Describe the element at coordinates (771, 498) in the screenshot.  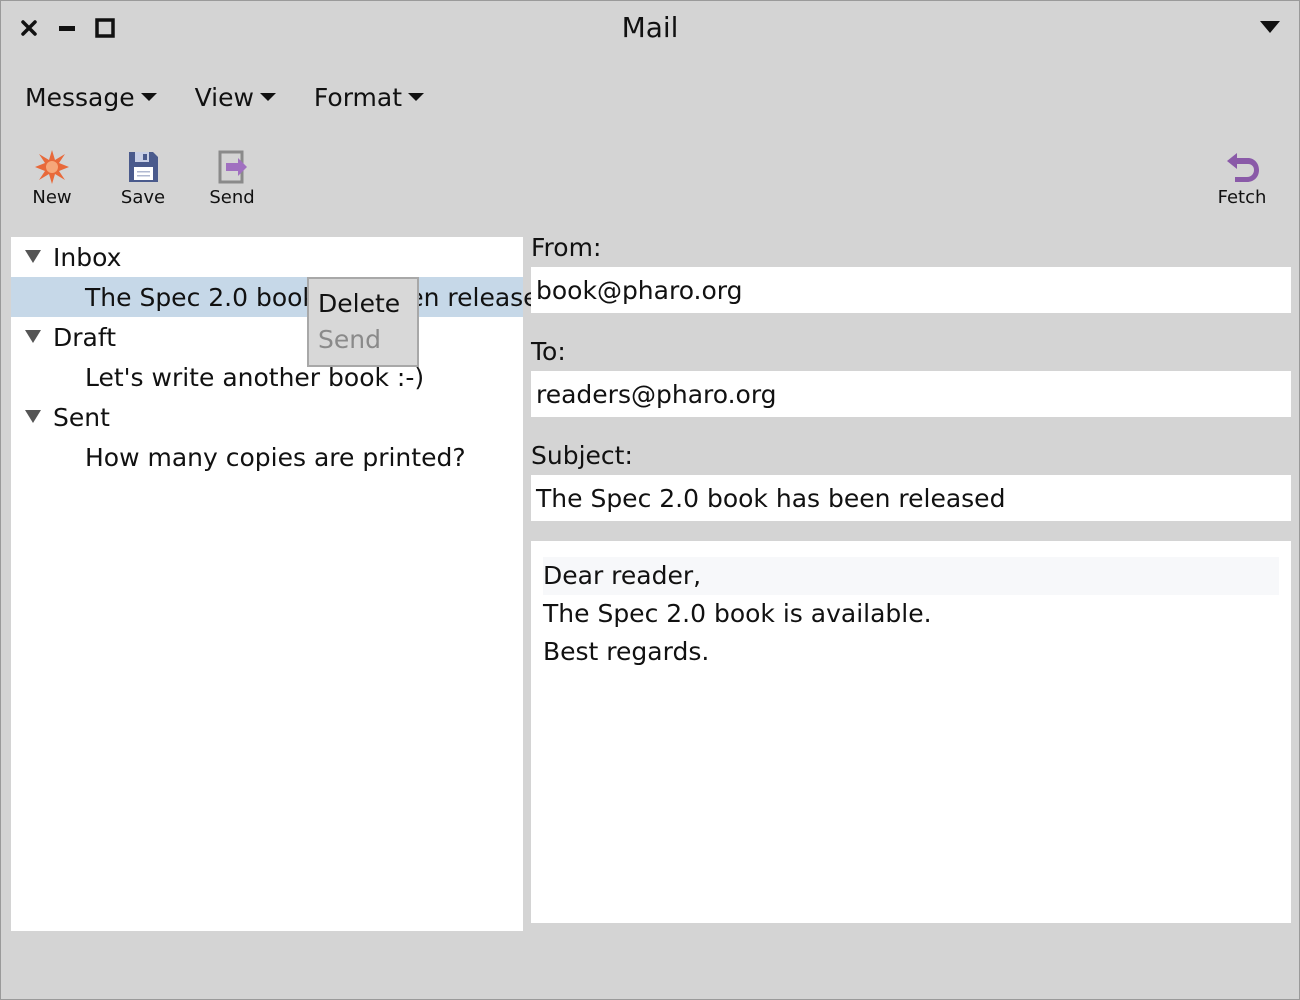
I see `subject-value: The Spec 2.0 book has been released` at that location.